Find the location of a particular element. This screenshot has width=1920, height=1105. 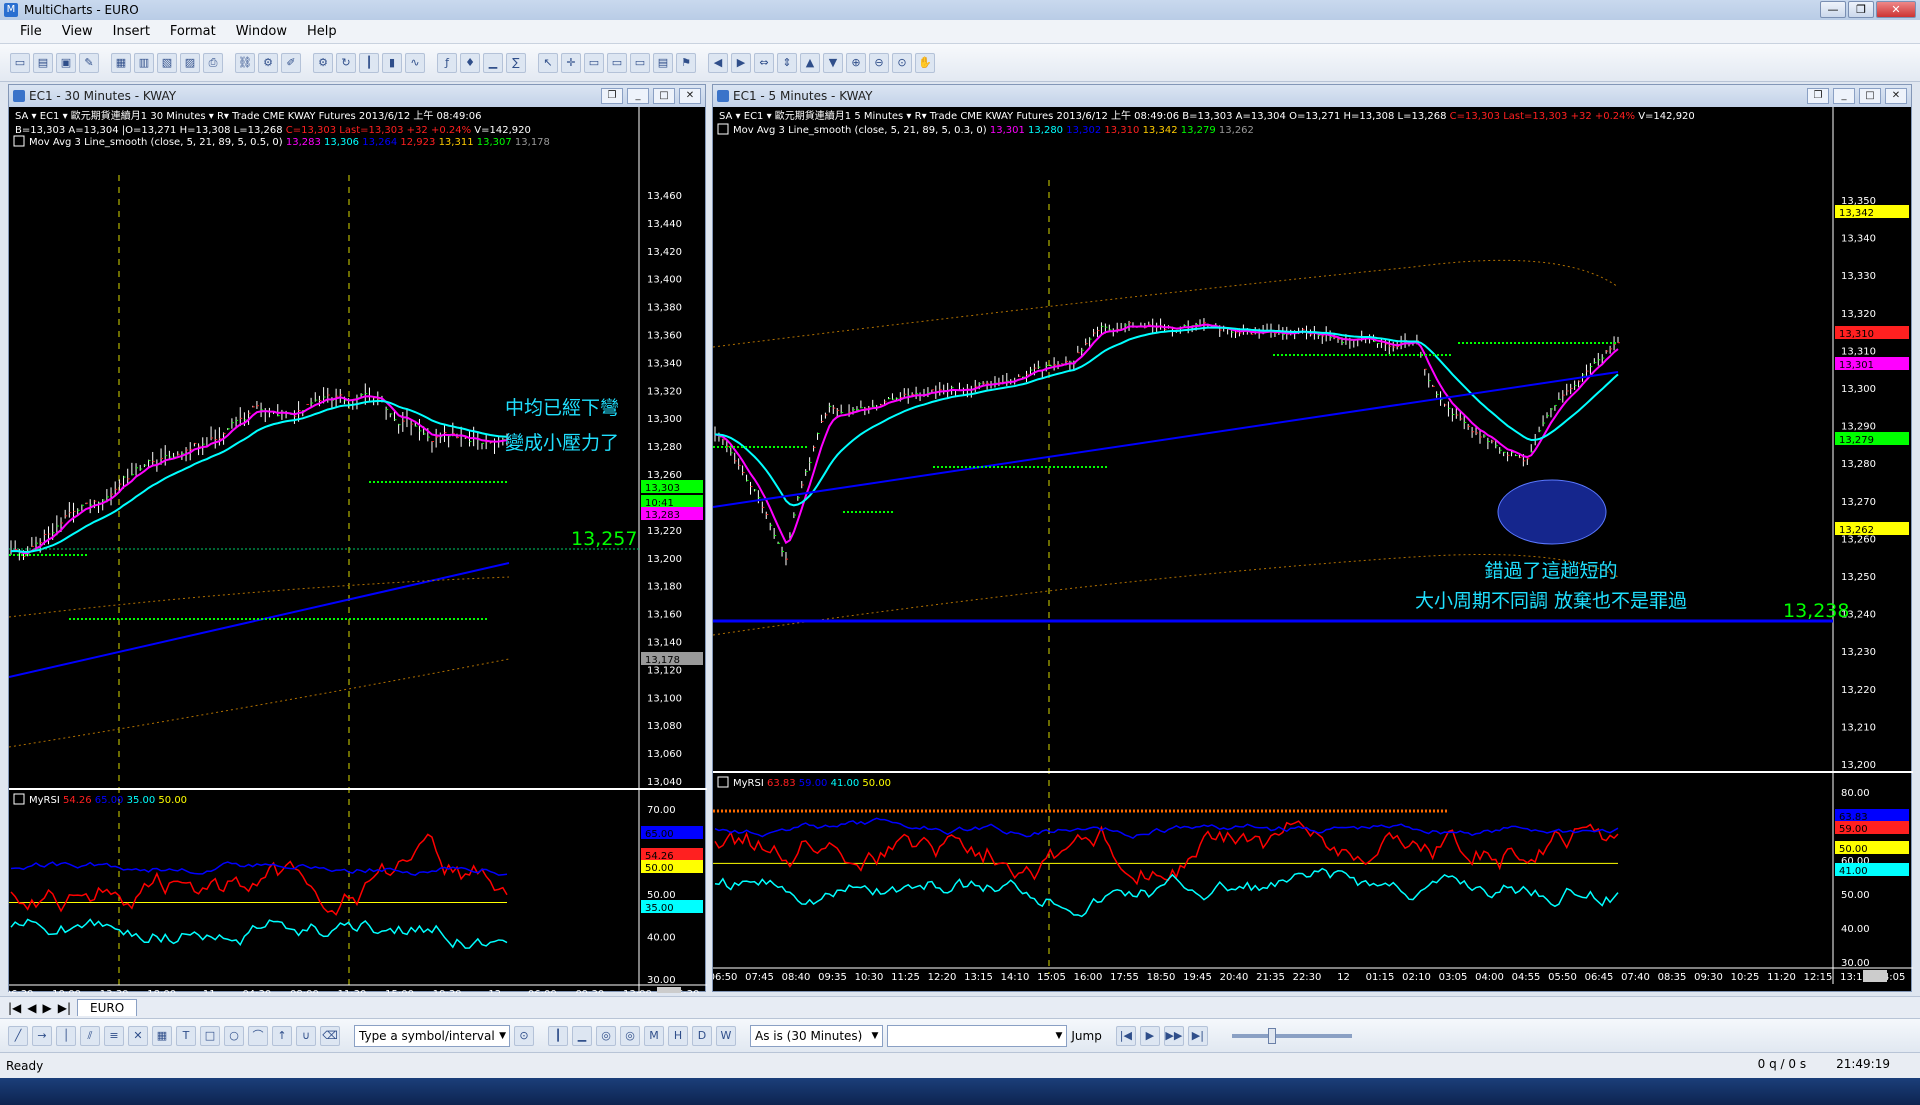

studies-icon: ∑ is located at coordinates (516, 62).